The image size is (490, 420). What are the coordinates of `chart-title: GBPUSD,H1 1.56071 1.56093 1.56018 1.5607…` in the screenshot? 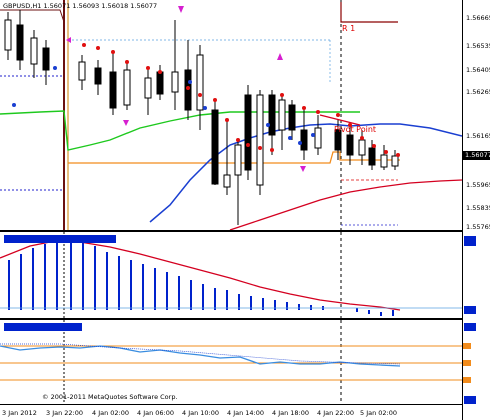 It's located at (80, 6).